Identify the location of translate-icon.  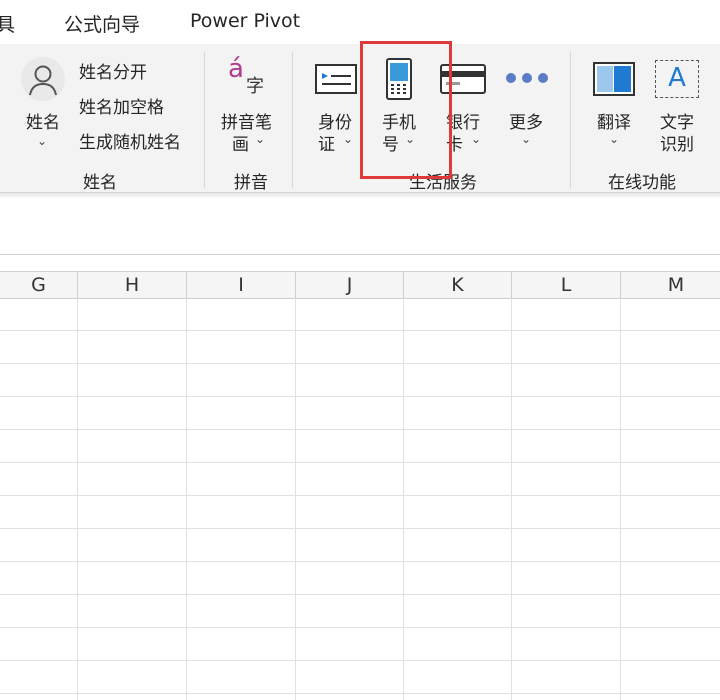
(614, 79).